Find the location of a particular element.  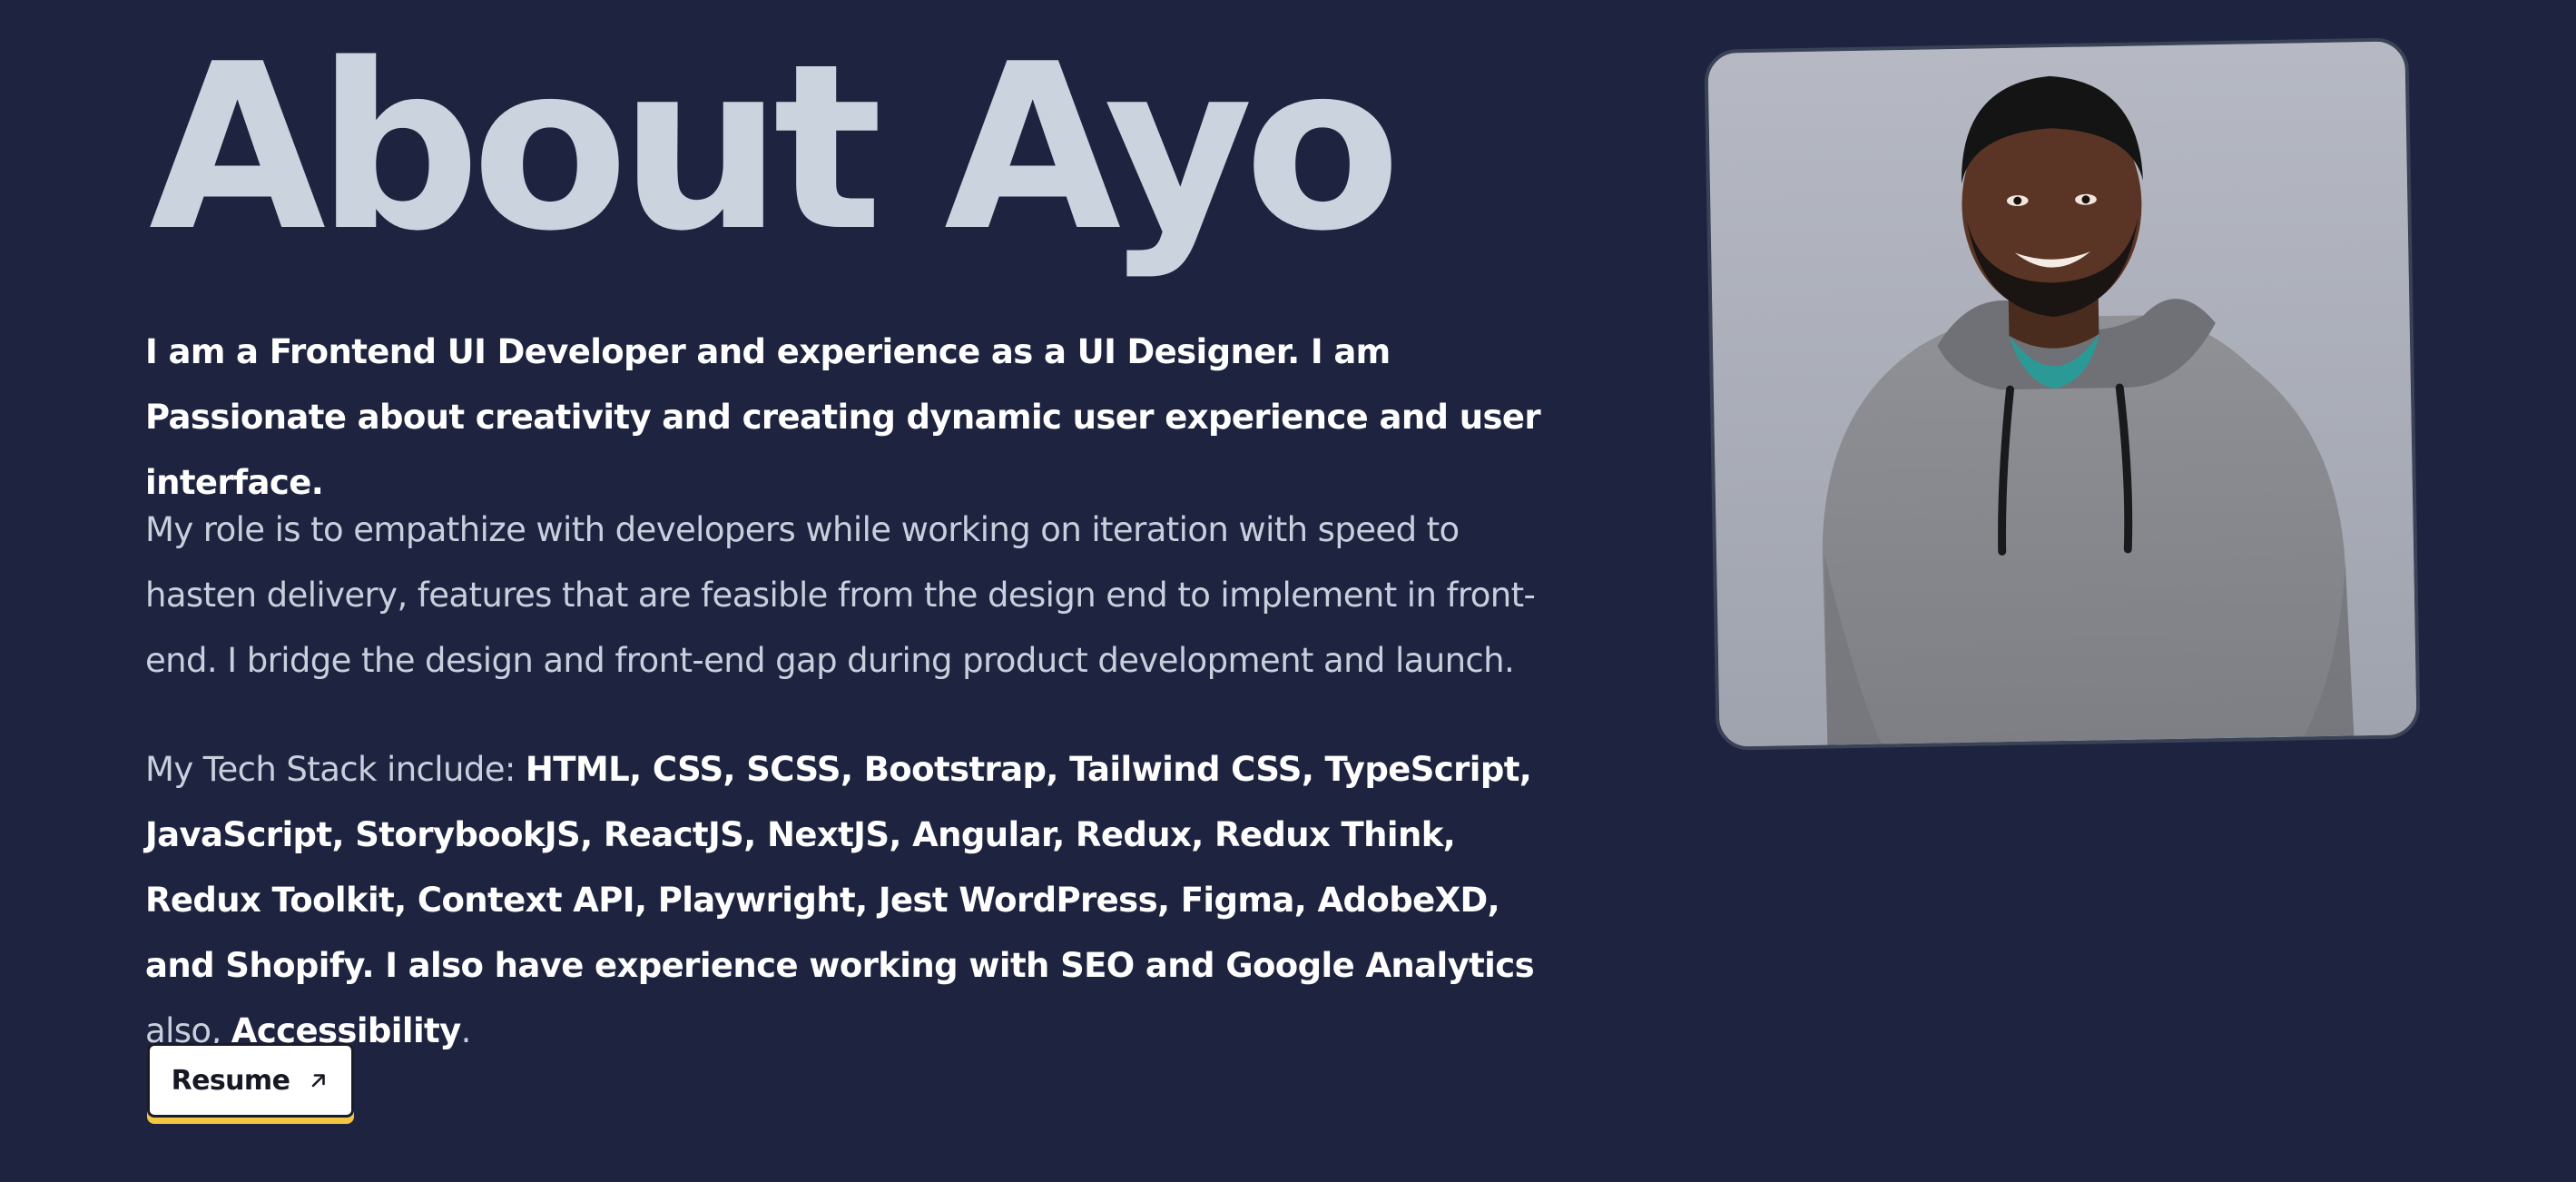

tech-stack-prefix: My Tech Stack include: is located at coordinates (335, 769).